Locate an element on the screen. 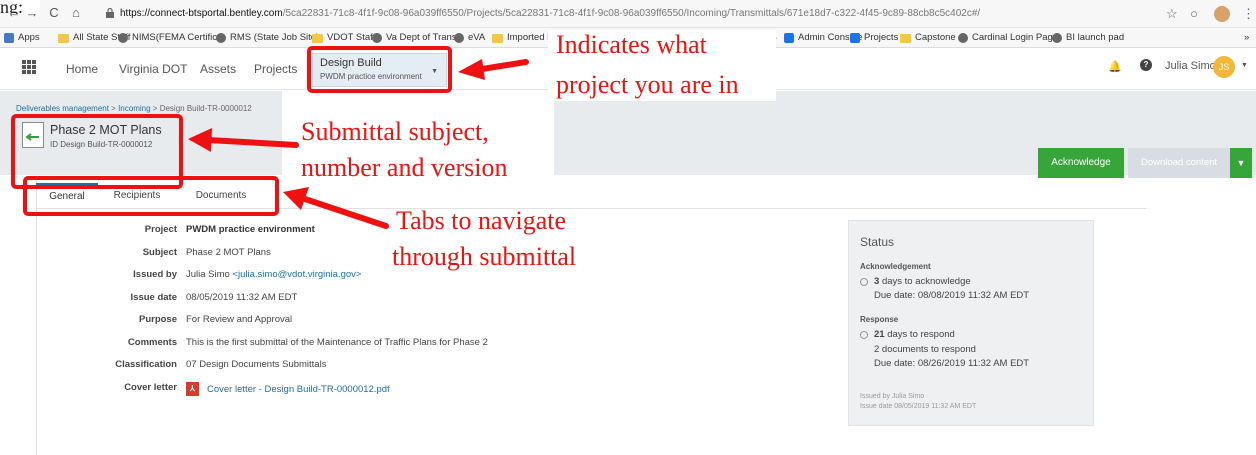  status-resp-days: 21 days to respond is located at coordinates (914, 334).